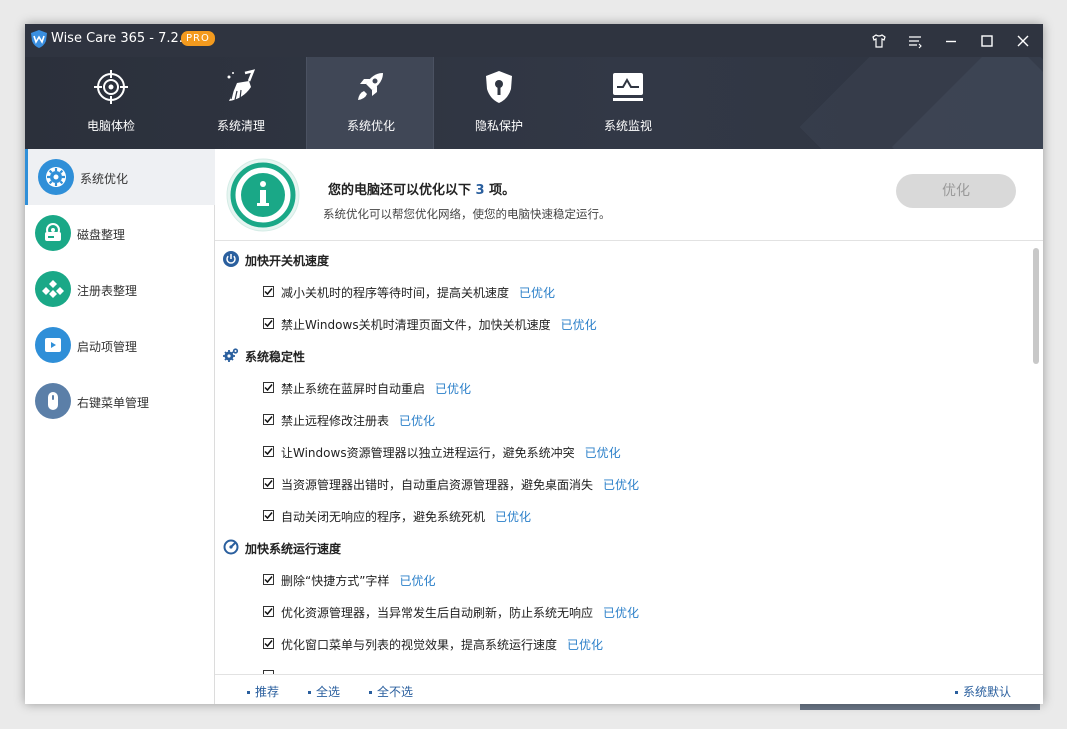 This screenshot has height=729, width=1067. Describe the element at coordinates (240, 126) in the screenshot. I see `tab-label: 系统清理` at that location.